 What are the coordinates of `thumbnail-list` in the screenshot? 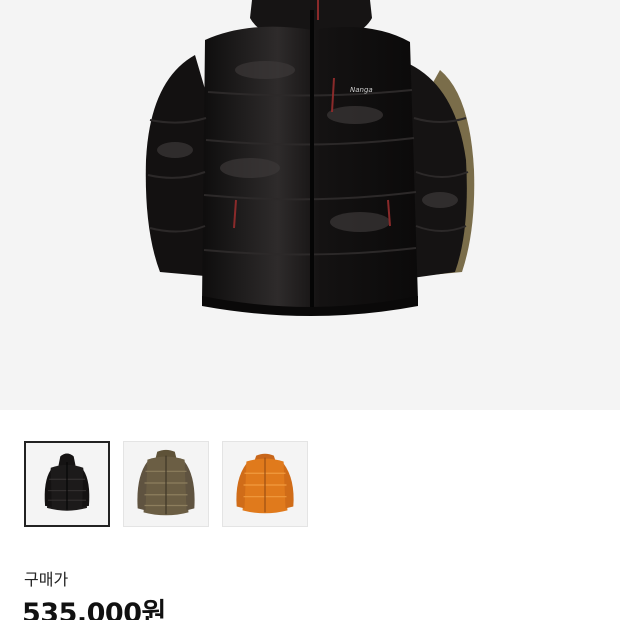 It's located at (166, 484).